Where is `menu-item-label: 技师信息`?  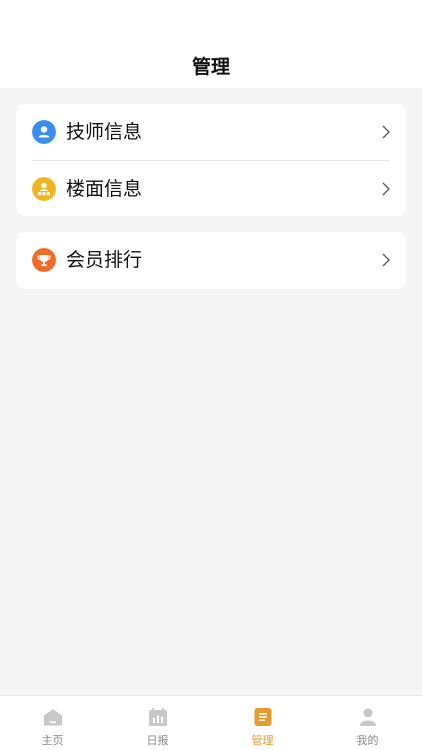 menu-item-label: 技师信息 is located at coordinates (104, 132).